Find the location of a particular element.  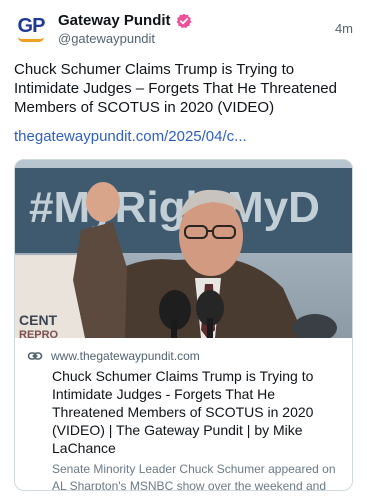

avatar-logo-text: GP is located at coordinates (31, 26).